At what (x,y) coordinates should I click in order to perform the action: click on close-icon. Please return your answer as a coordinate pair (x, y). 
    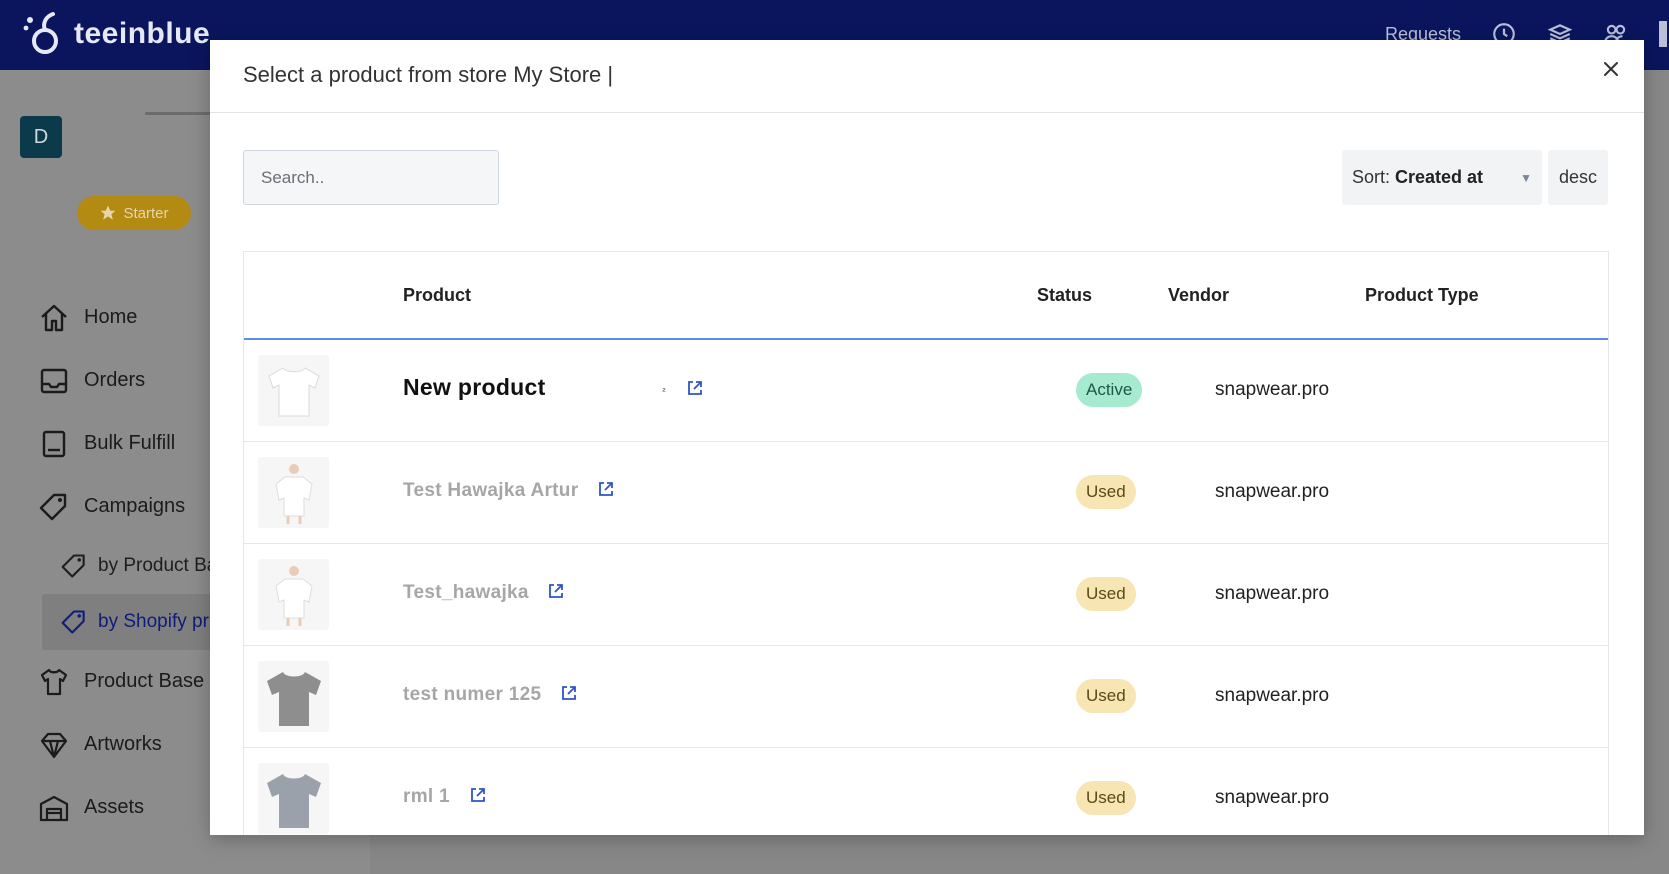
    Looking at the image, I should click on (1611, 69).